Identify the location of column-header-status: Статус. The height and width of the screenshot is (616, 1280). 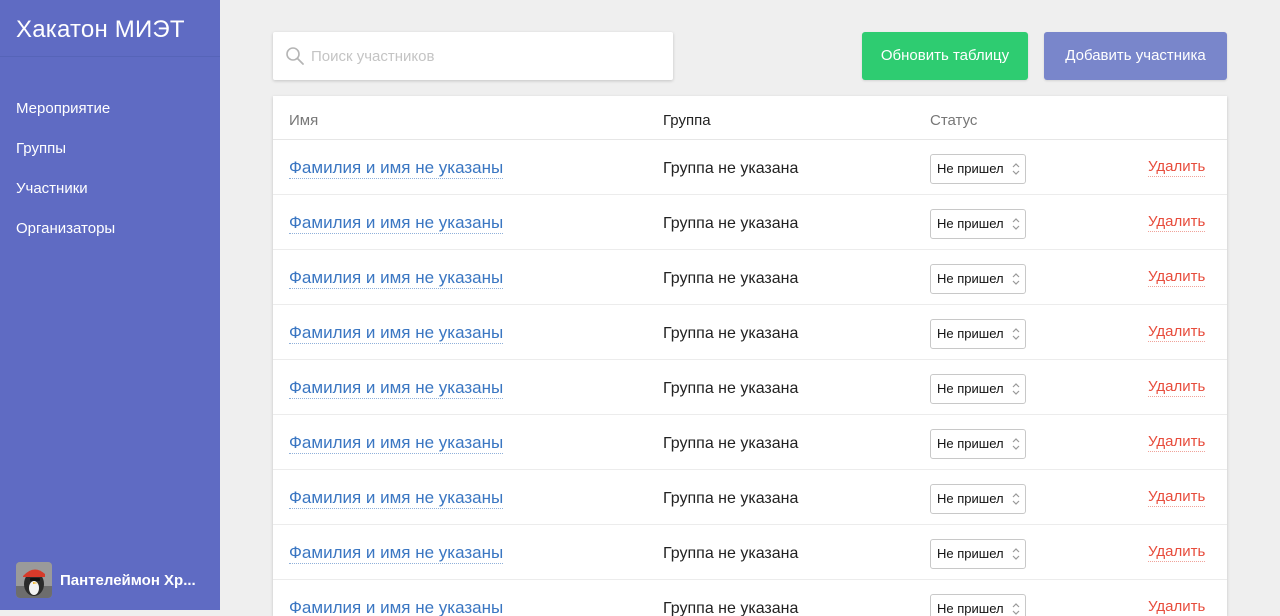
(953, 120).